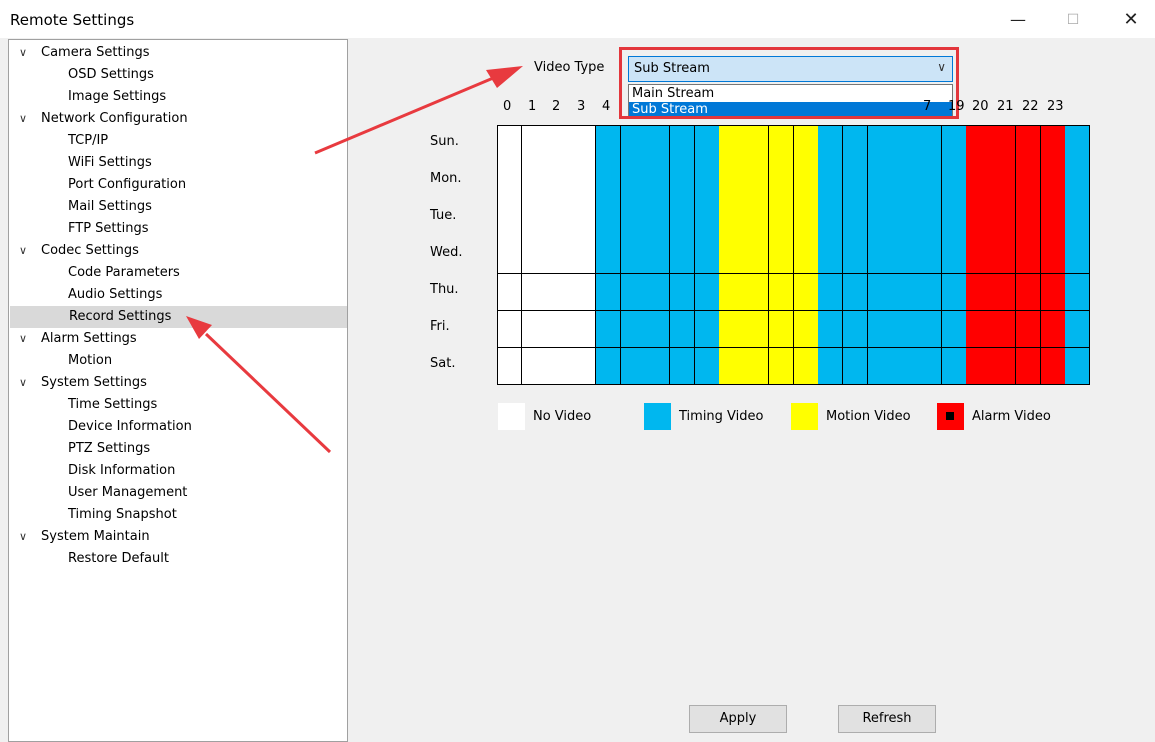  I want to click on tree-node-codec-settings: ∨ Codec Settings, so click(74, 251).